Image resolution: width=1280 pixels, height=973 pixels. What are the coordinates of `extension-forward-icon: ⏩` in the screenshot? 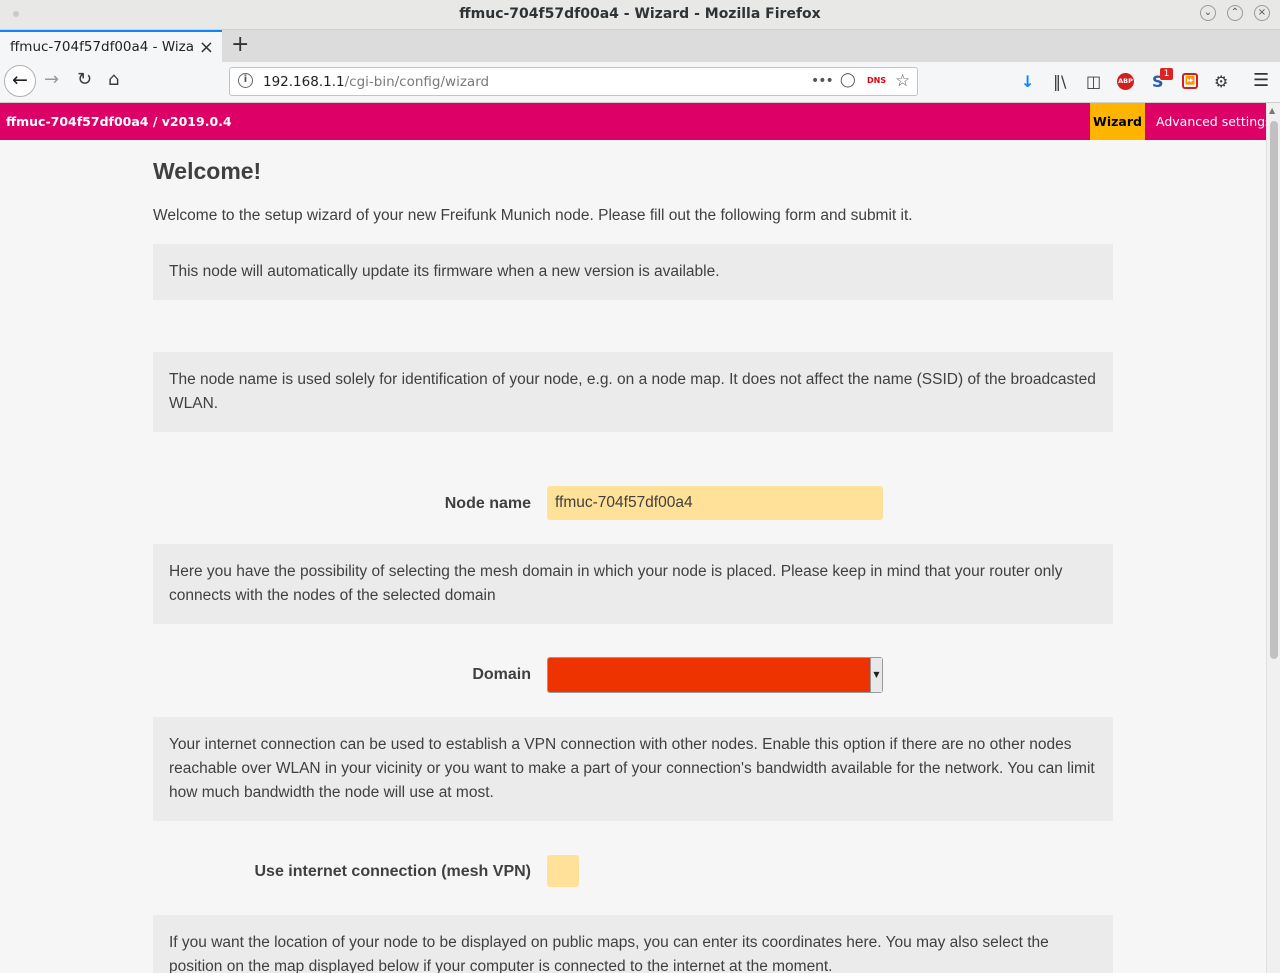 It's located at (1190, 81).